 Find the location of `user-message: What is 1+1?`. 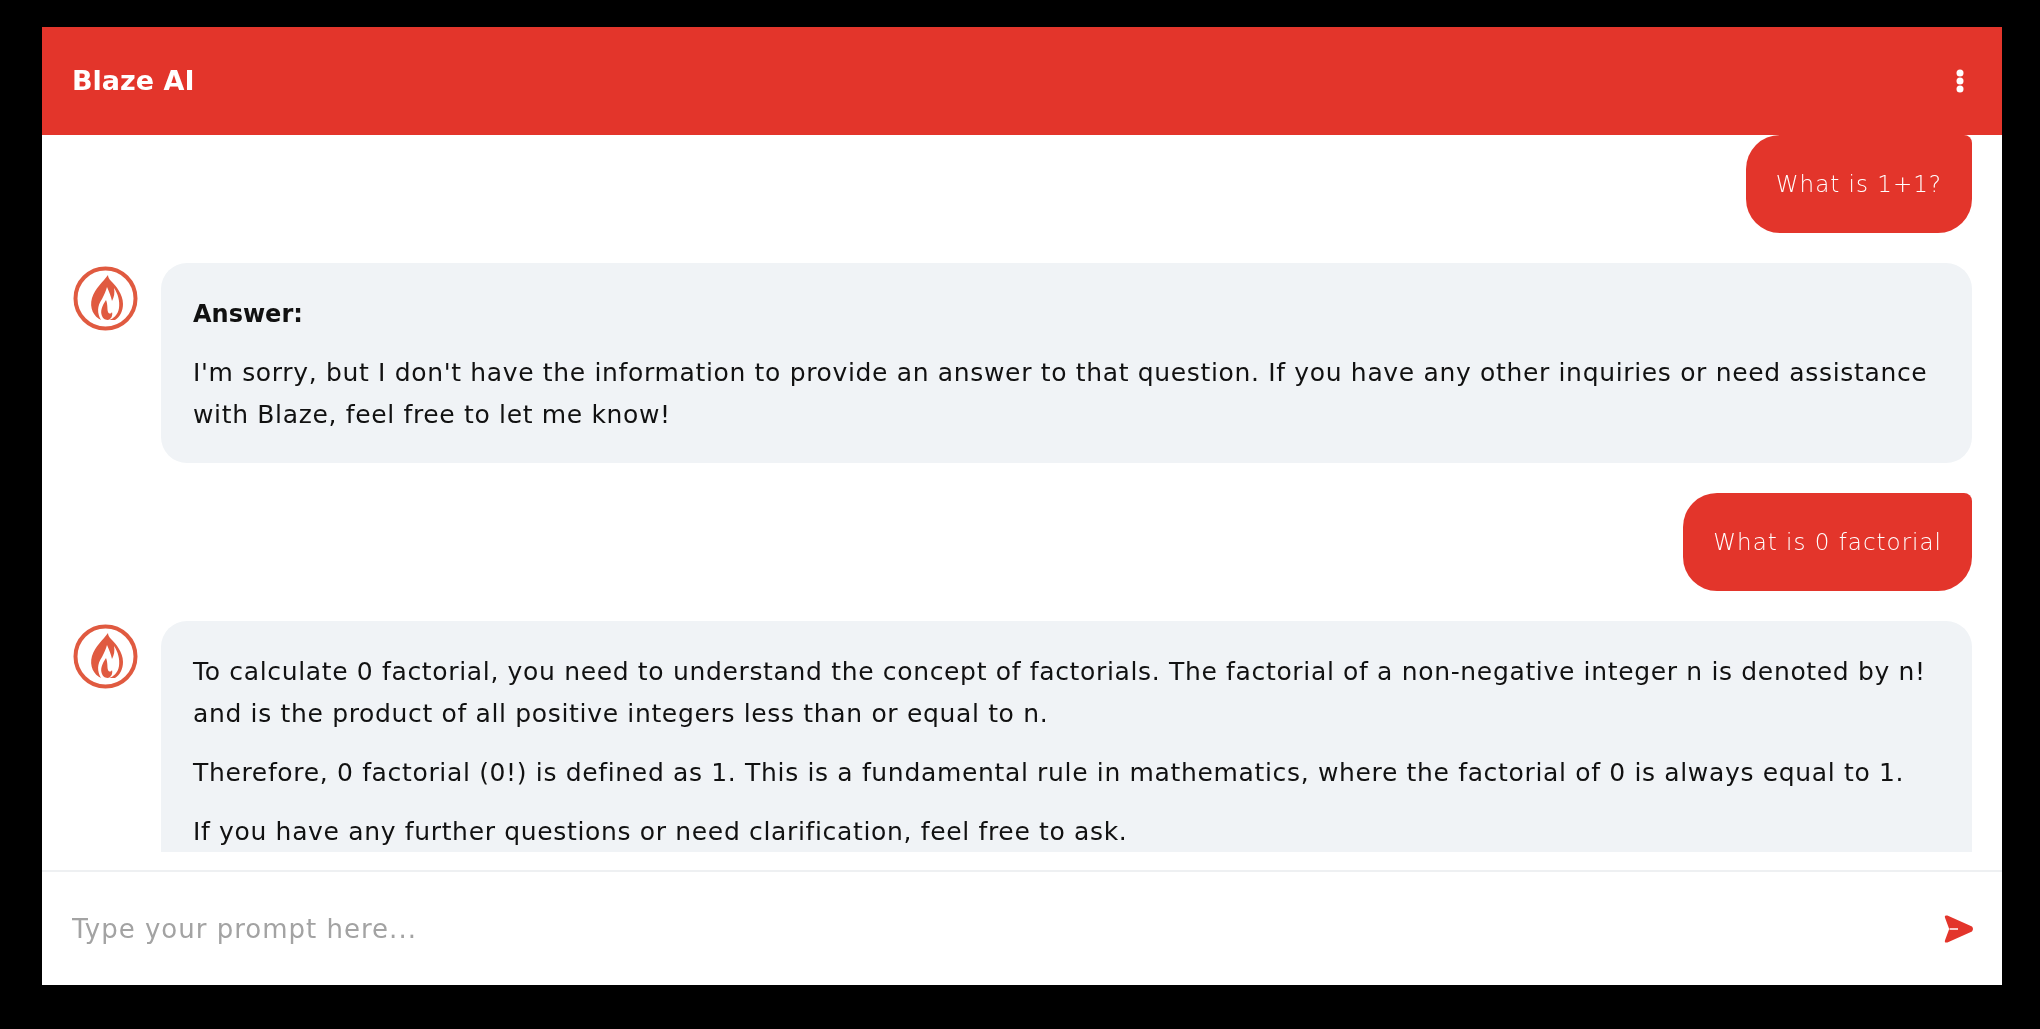

user-message: What is 1+1? is located at coordinates (1858, 184).